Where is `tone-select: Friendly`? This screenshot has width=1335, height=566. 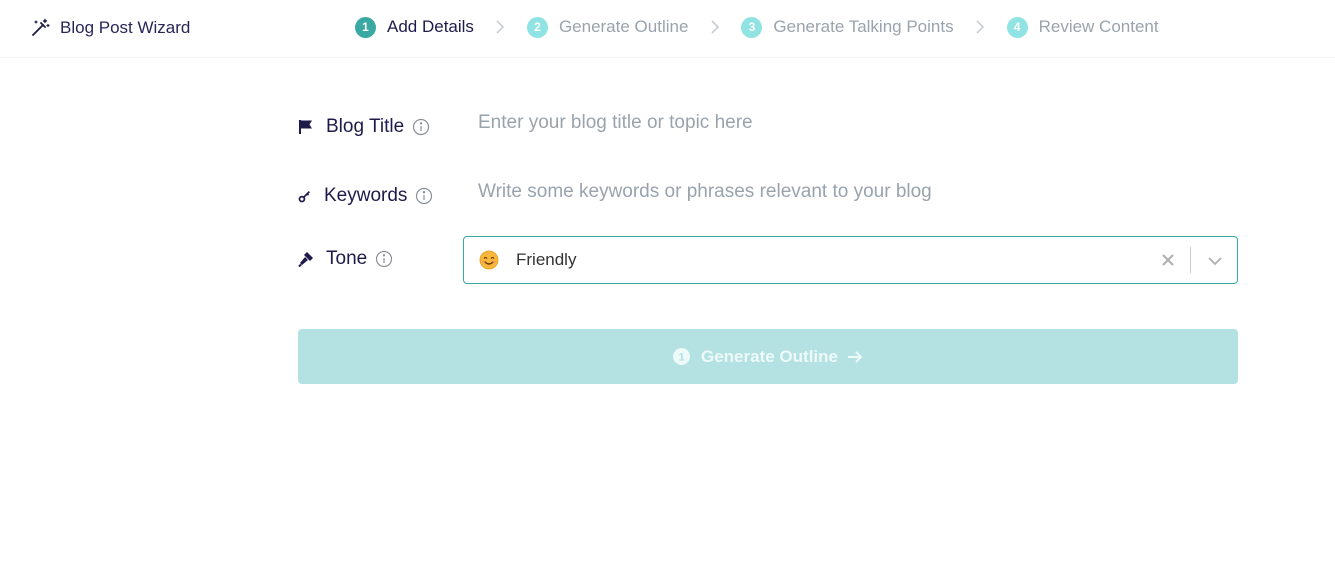 tone-select: Friendly is located at coordinates (850, 260).